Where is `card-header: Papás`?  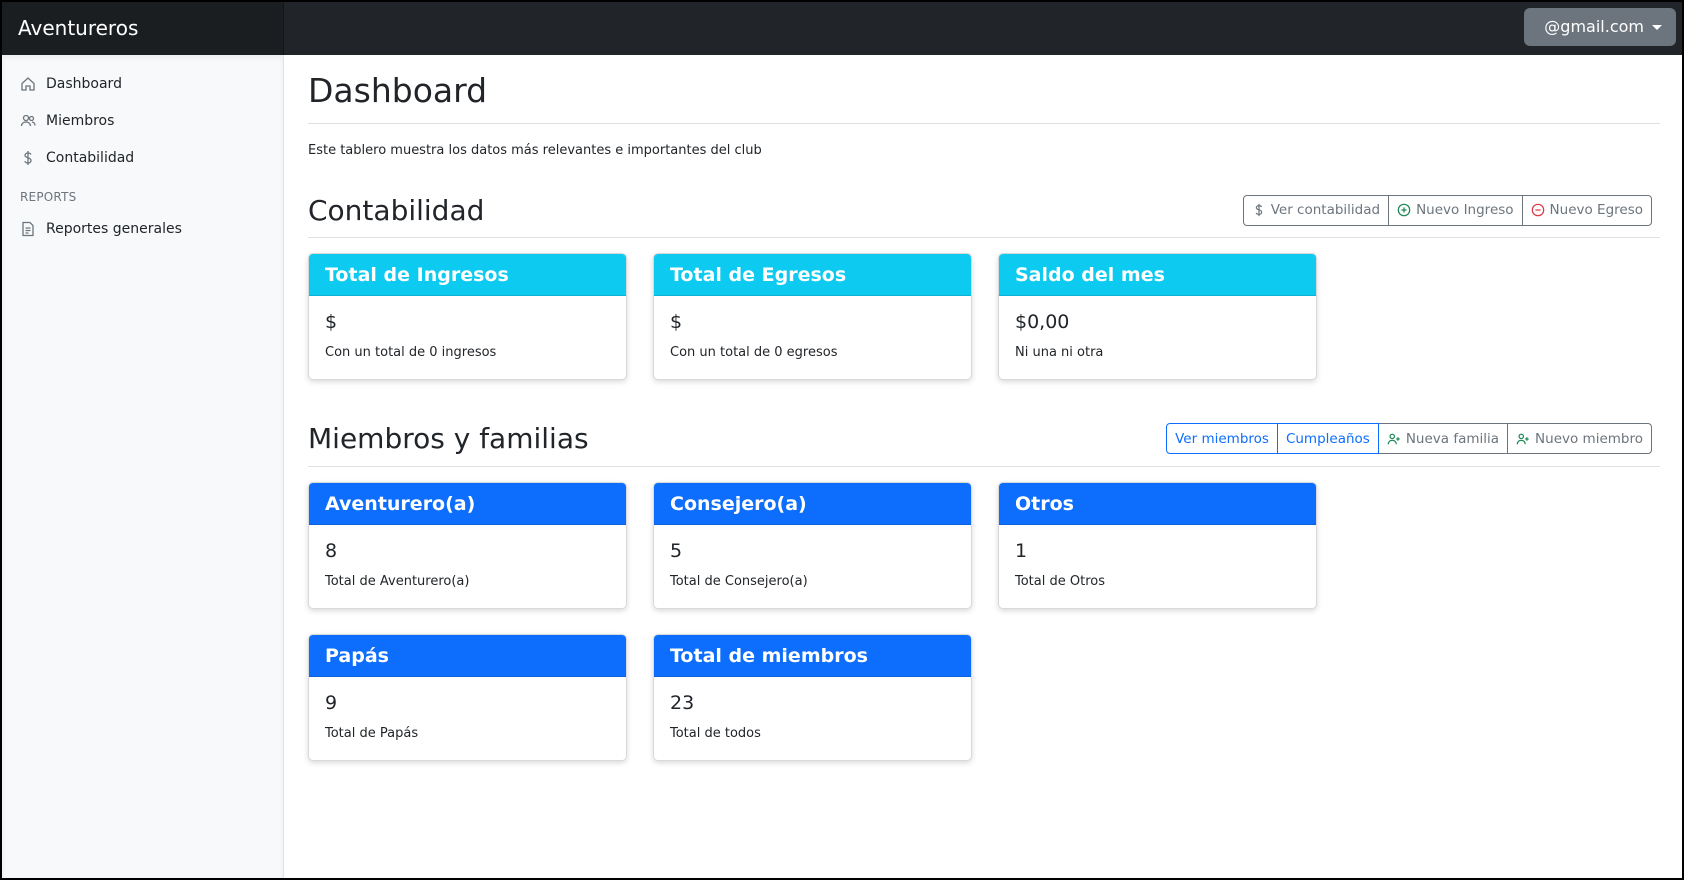 card-header: Papás is located at coordinates (467, 655).